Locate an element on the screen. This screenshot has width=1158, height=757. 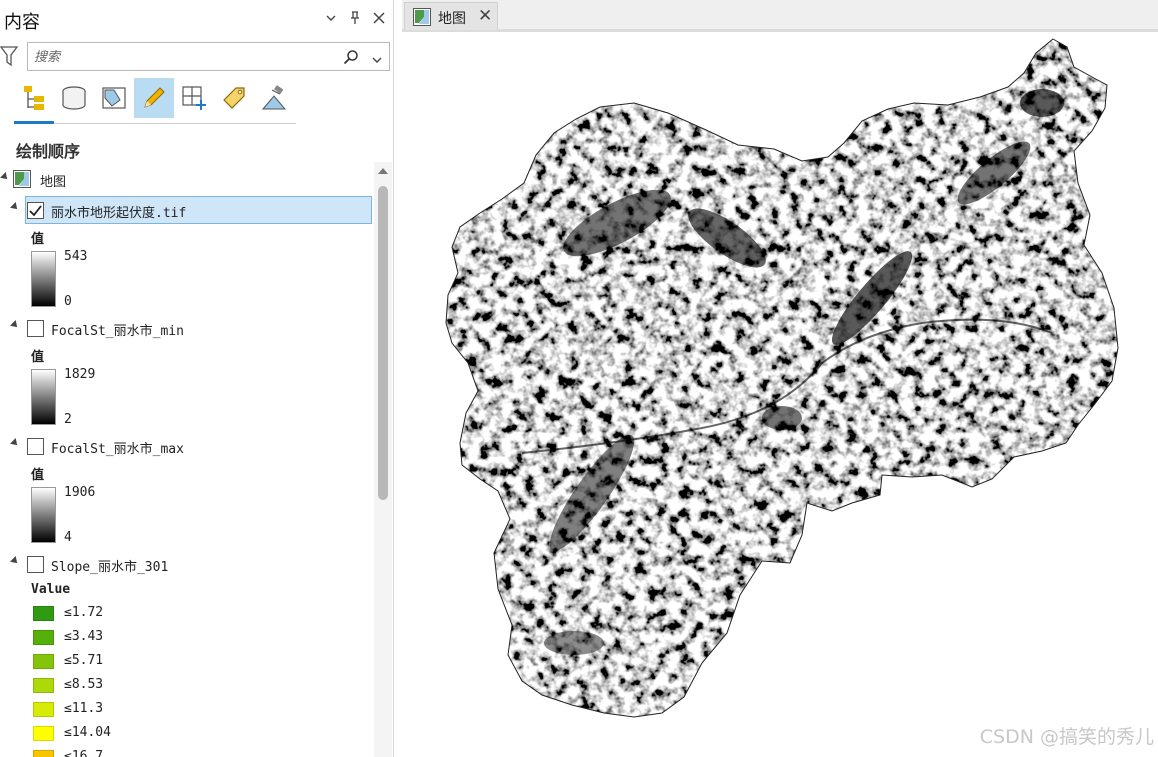
pane-controls is located at coordinates (355, 18).